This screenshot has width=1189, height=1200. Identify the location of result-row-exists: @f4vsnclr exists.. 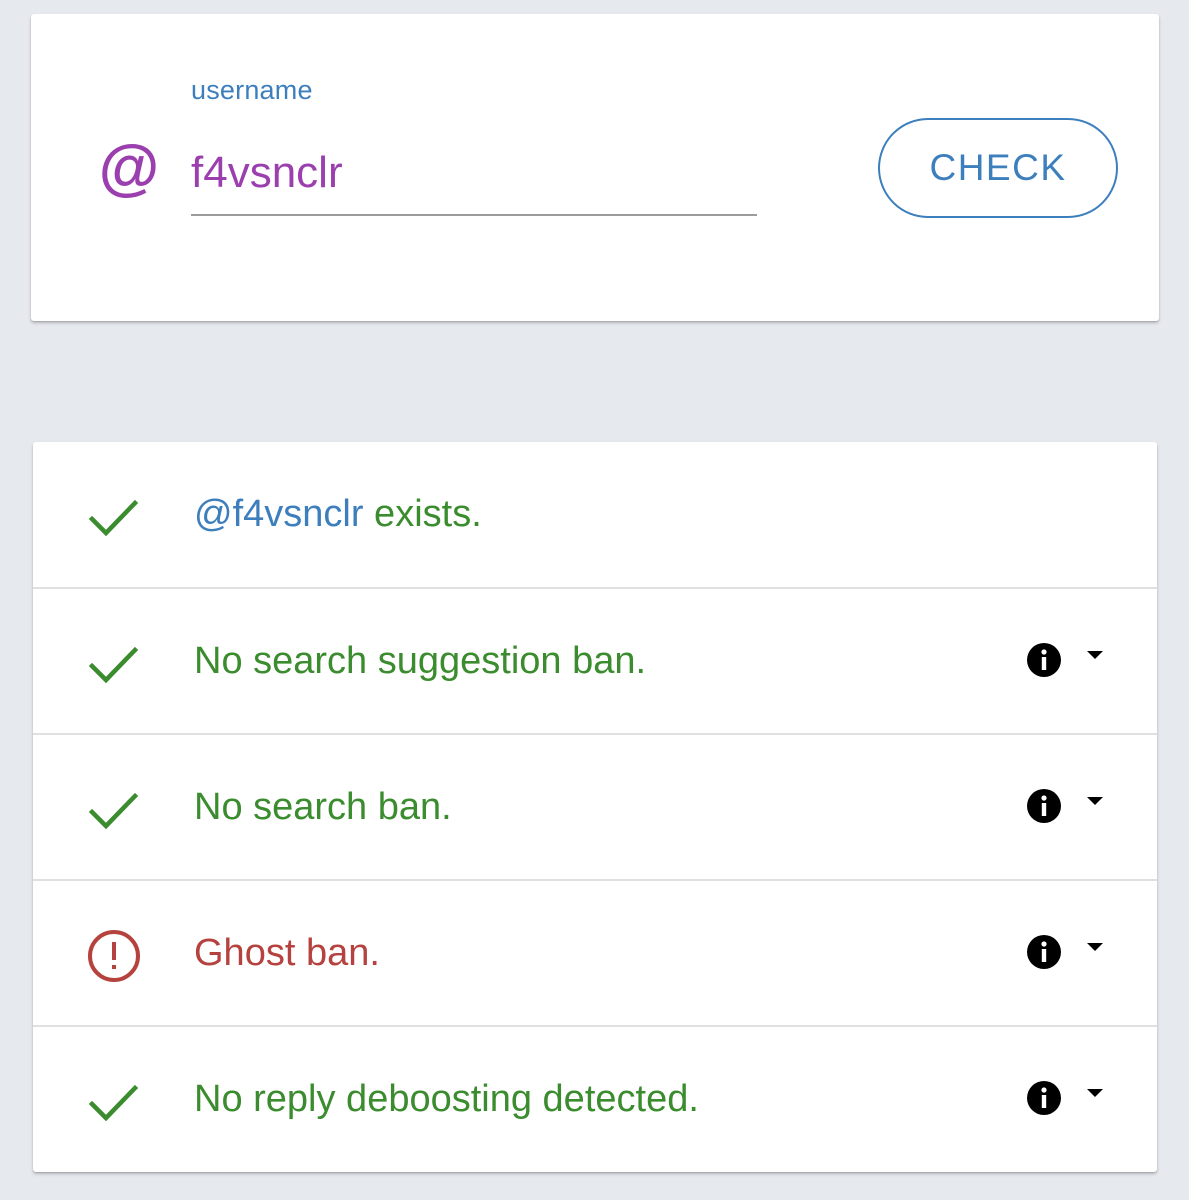
(595, 515).